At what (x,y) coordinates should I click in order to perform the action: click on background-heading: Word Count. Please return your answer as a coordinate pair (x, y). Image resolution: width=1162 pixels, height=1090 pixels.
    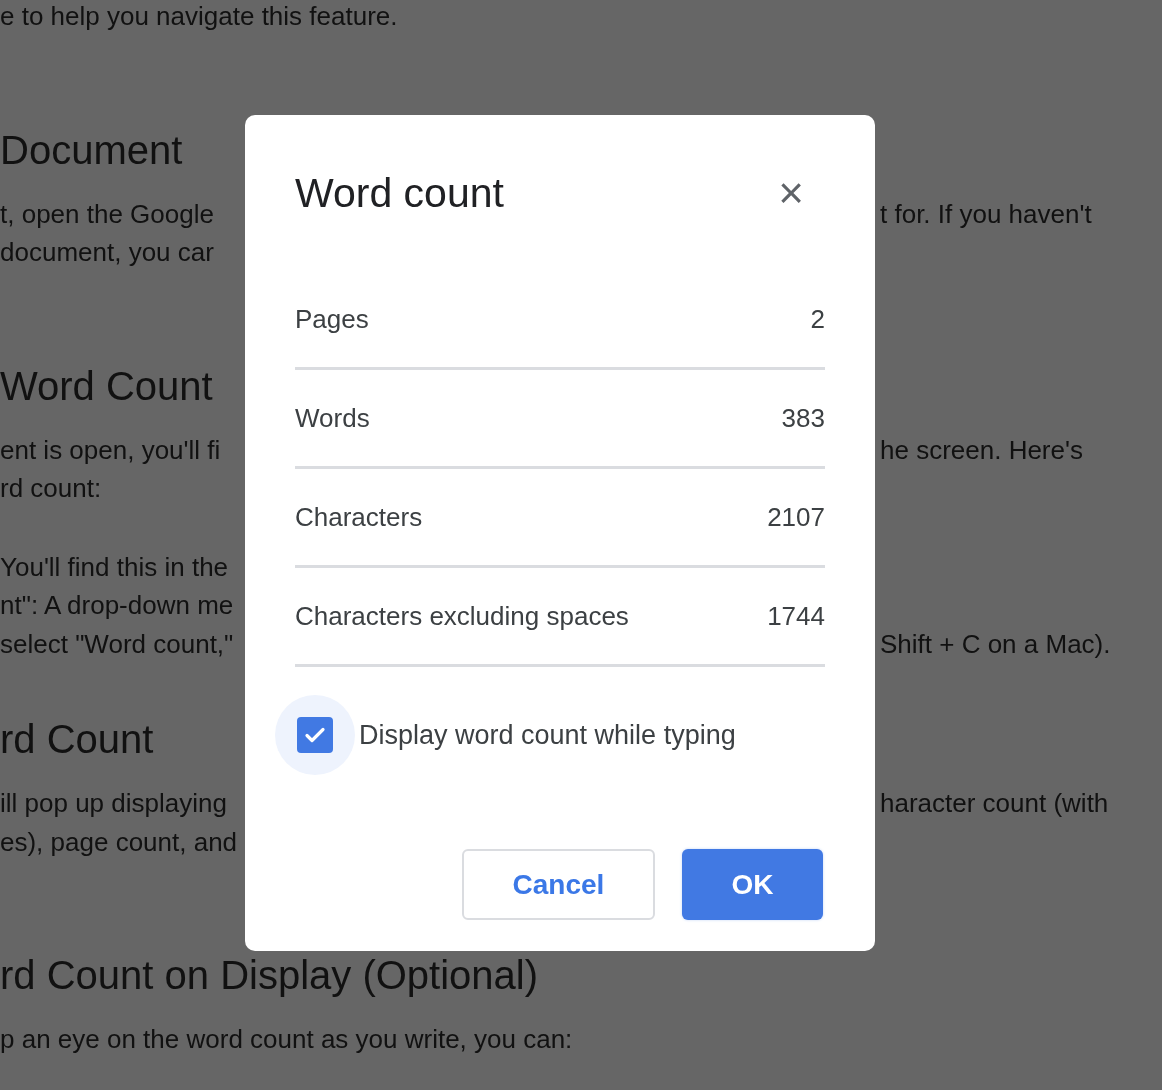
    Looking at the image, I should click on (106, 385).